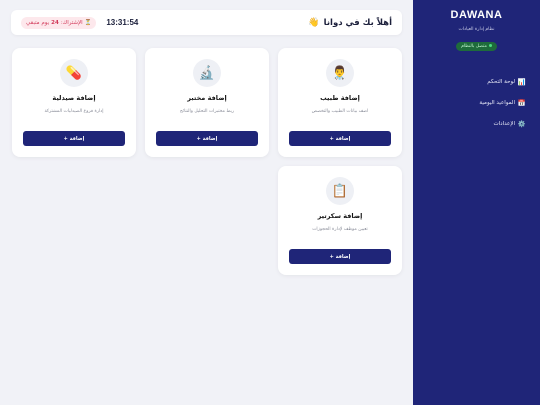  What do you see at coordinates (340, 191) in the screenshot?
I see `clipboard-icon: 📋` at bounding box center [340, 191].